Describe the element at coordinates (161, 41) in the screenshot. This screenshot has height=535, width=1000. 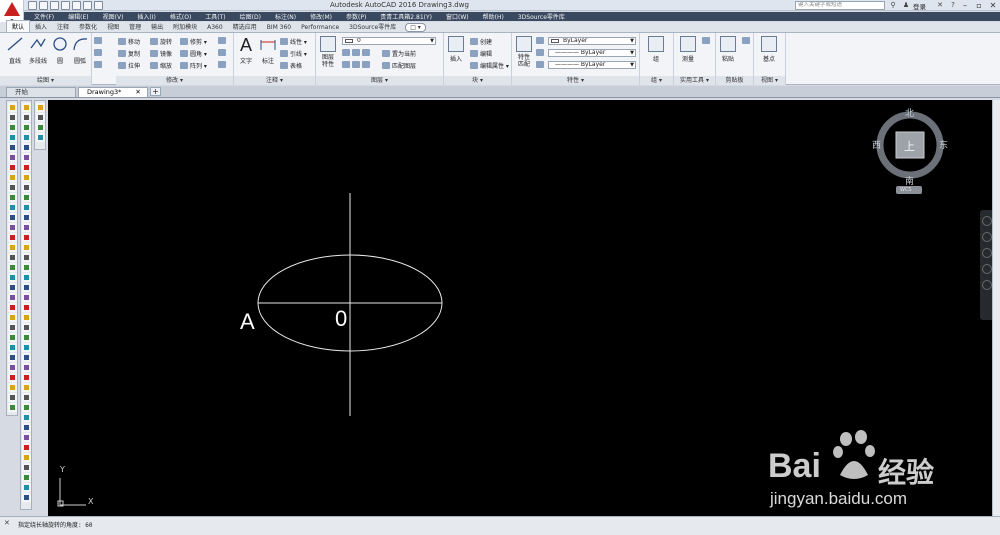
I see `rotate-button: 旋转` at that location.